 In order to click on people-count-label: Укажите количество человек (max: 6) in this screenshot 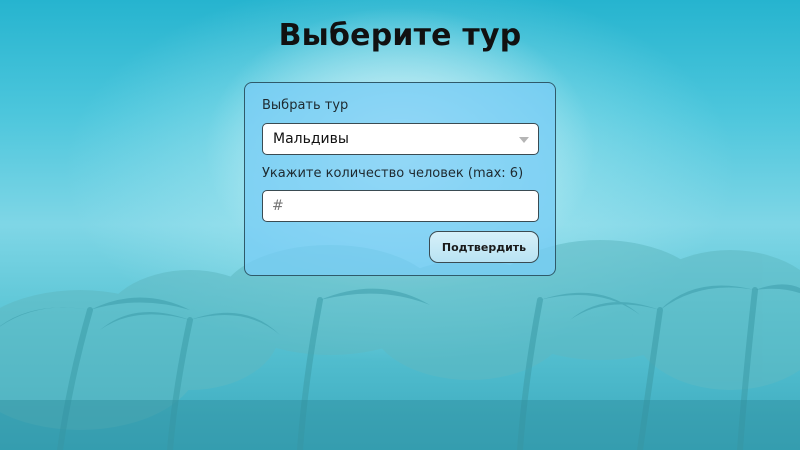, I will do `click(393, 173)`.